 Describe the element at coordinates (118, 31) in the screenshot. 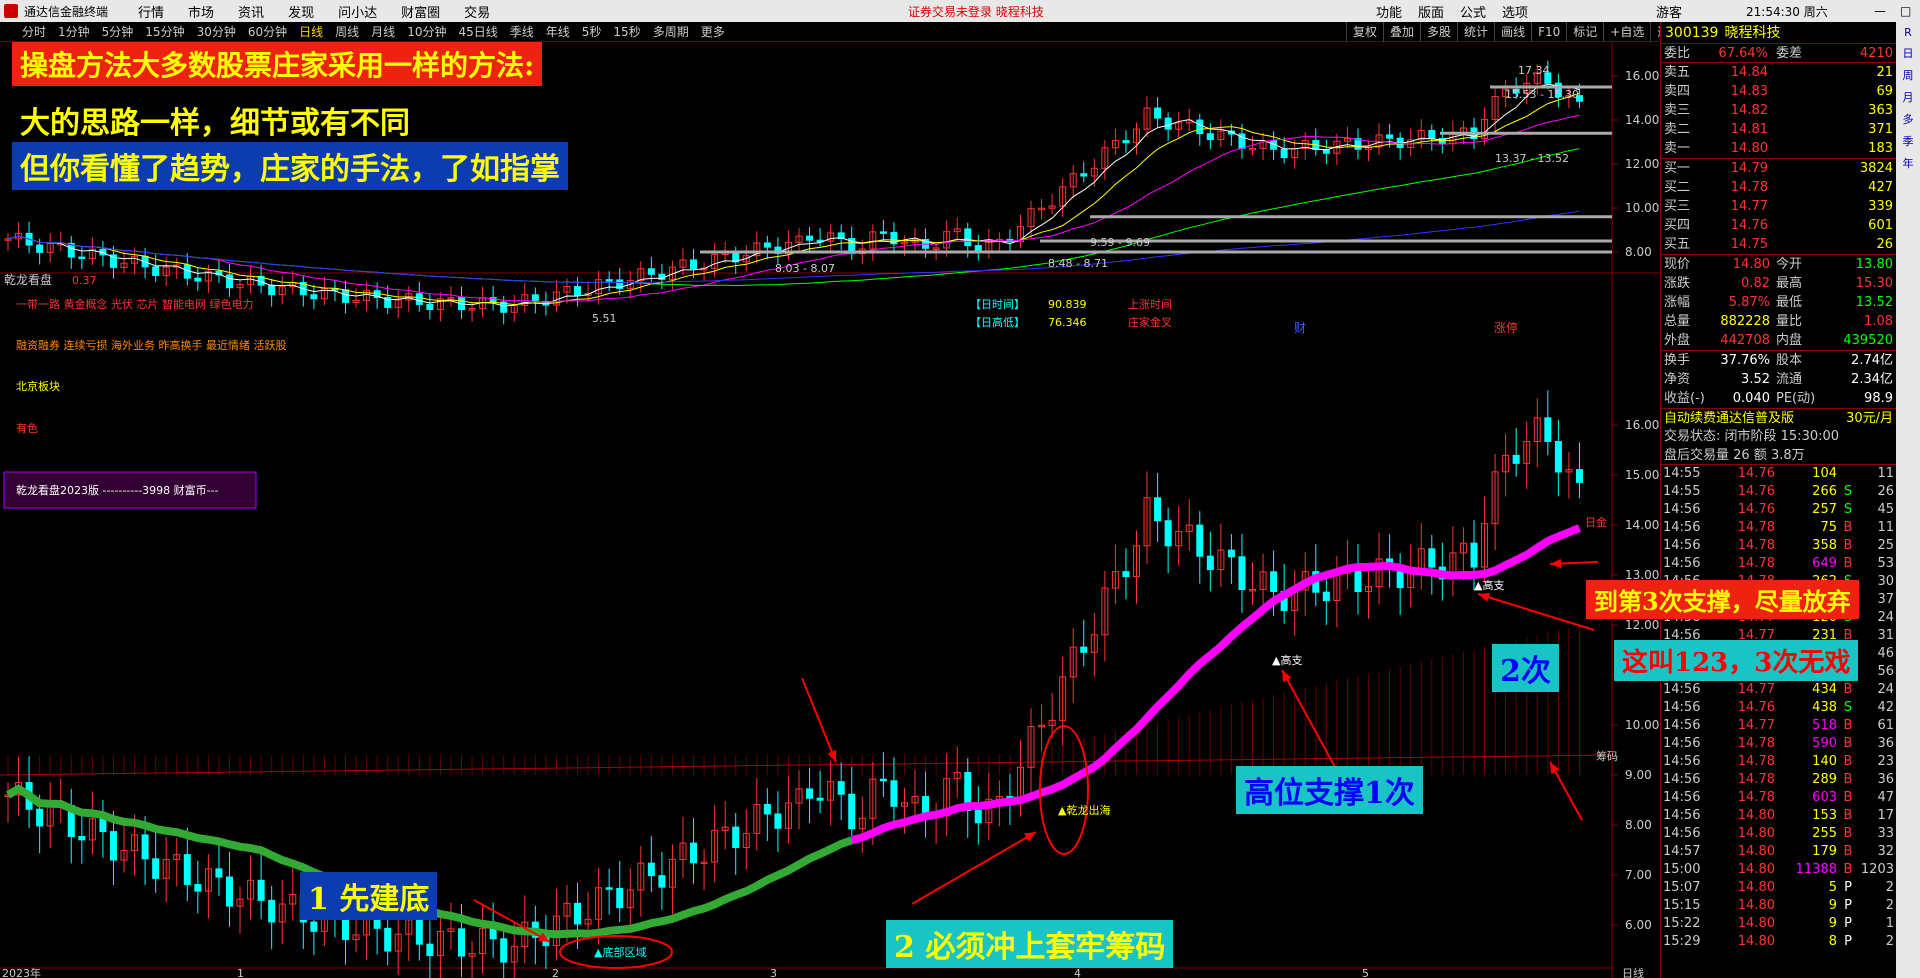

I see `period-tab: 5分钟` at that location.